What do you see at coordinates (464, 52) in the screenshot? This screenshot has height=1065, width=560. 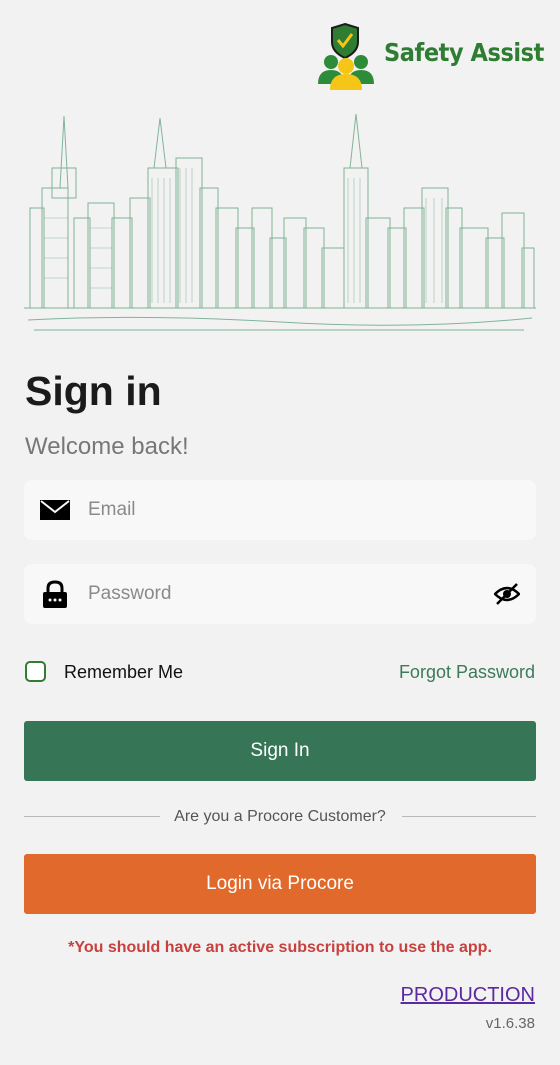 I see `brand-name: Safety Assist` at bounding box center [464, 52].